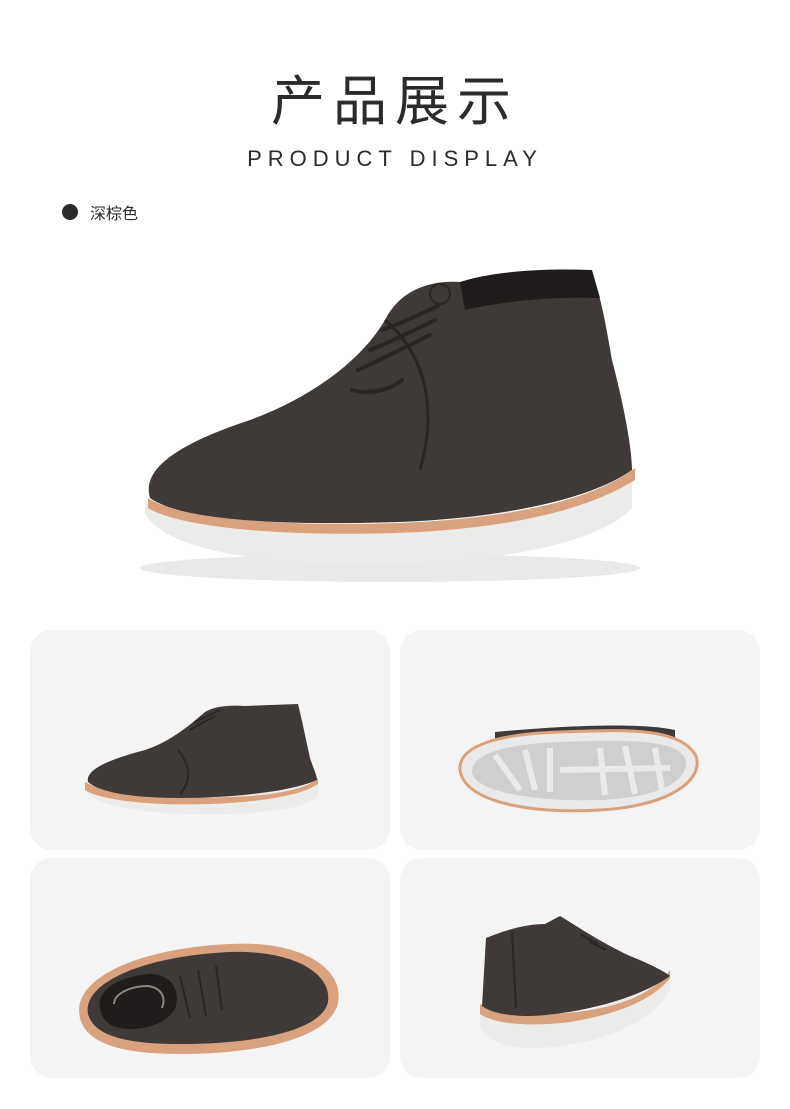 The width and height of the screenshot is (790, 1109). Describe the element at coordinates (209, 998) in the screenshot. I see `top-view-image` at that location.